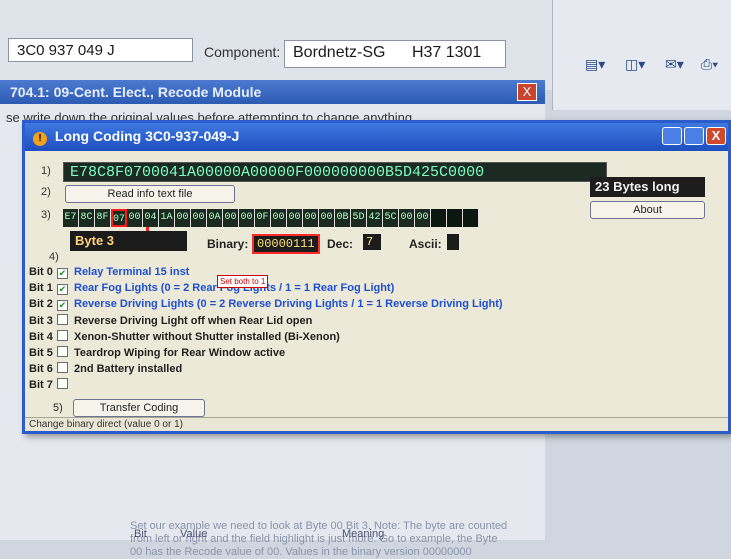  What do you see at coordinates (359, 218) in the screenshot?
I see `byte-cell: 5D` at bounding box center [359, 218].